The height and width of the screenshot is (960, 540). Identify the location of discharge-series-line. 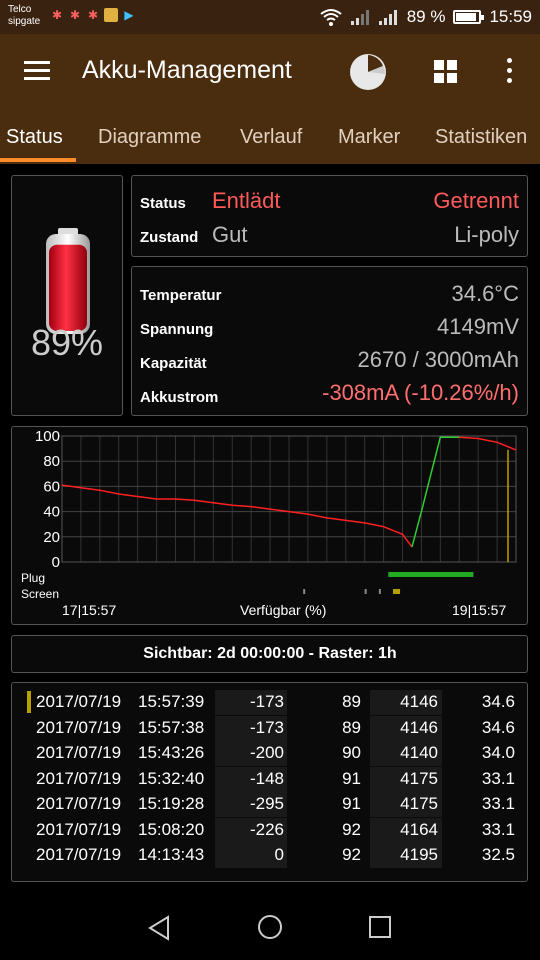
(237, 516).